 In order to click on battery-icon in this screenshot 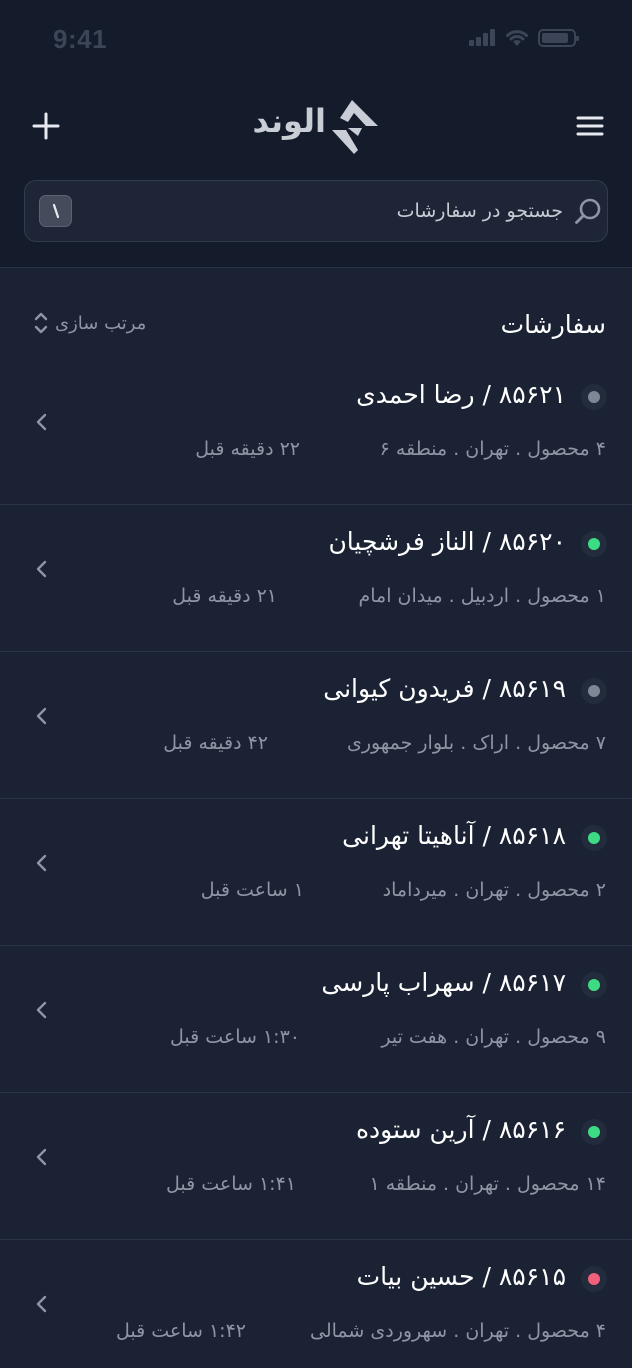, I will do `click(558, 38)`.